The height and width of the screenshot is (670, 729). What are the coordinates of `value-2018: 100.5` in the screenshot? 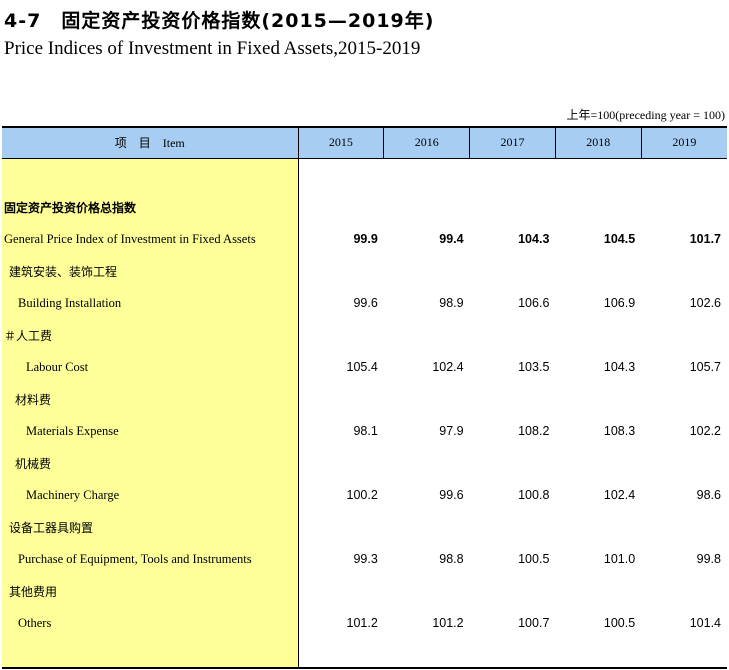 It's located at (619, 623).